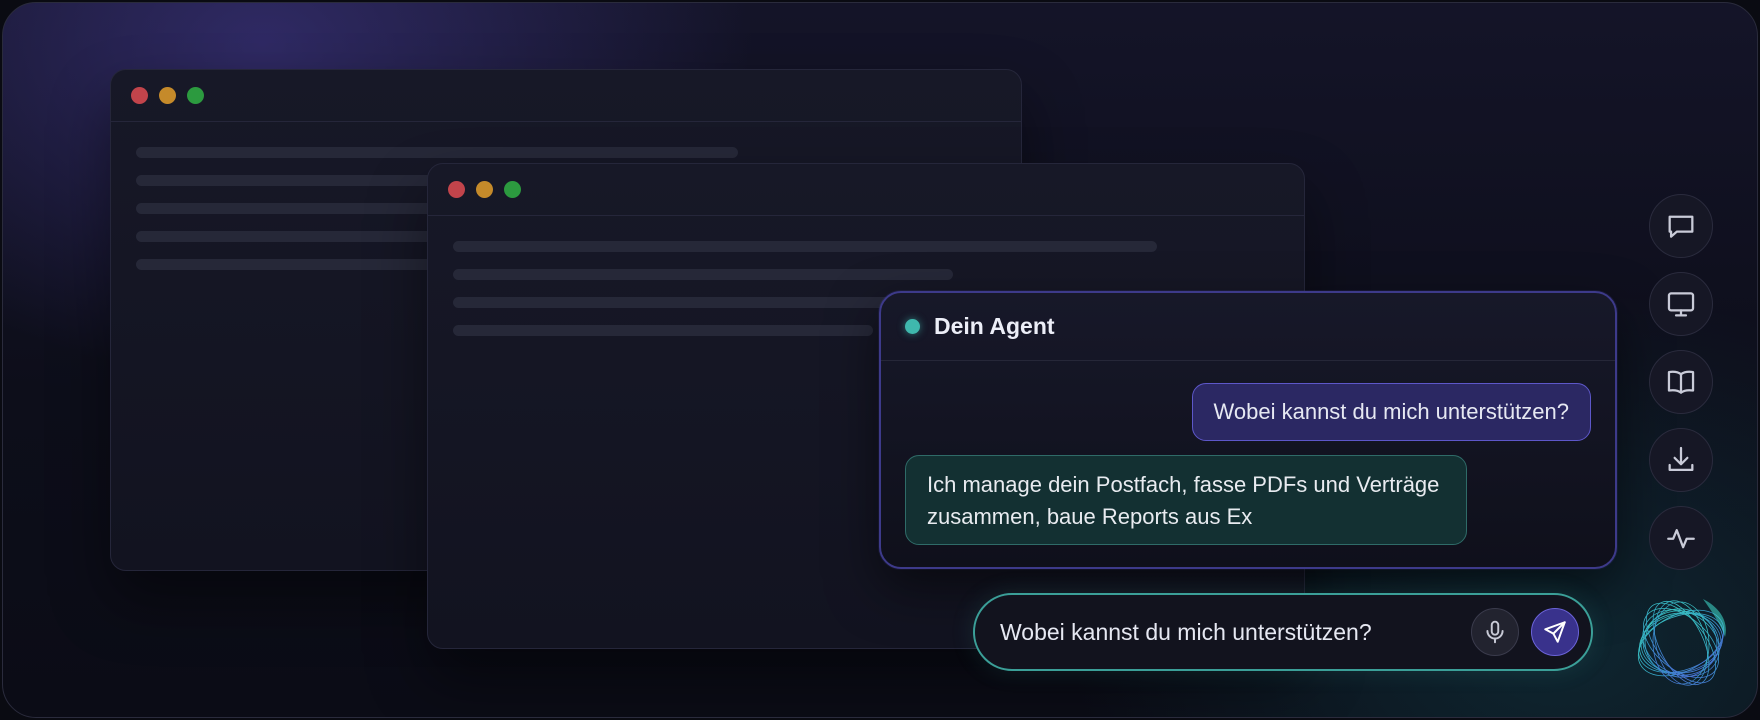 This screenshot has width=1760, height=720. I want to click on chat-button, so click(1681, 226).